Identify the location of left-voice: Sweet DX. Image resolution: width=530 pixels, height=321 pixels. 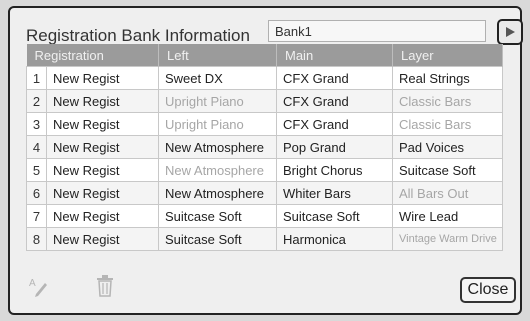
(217, 78).